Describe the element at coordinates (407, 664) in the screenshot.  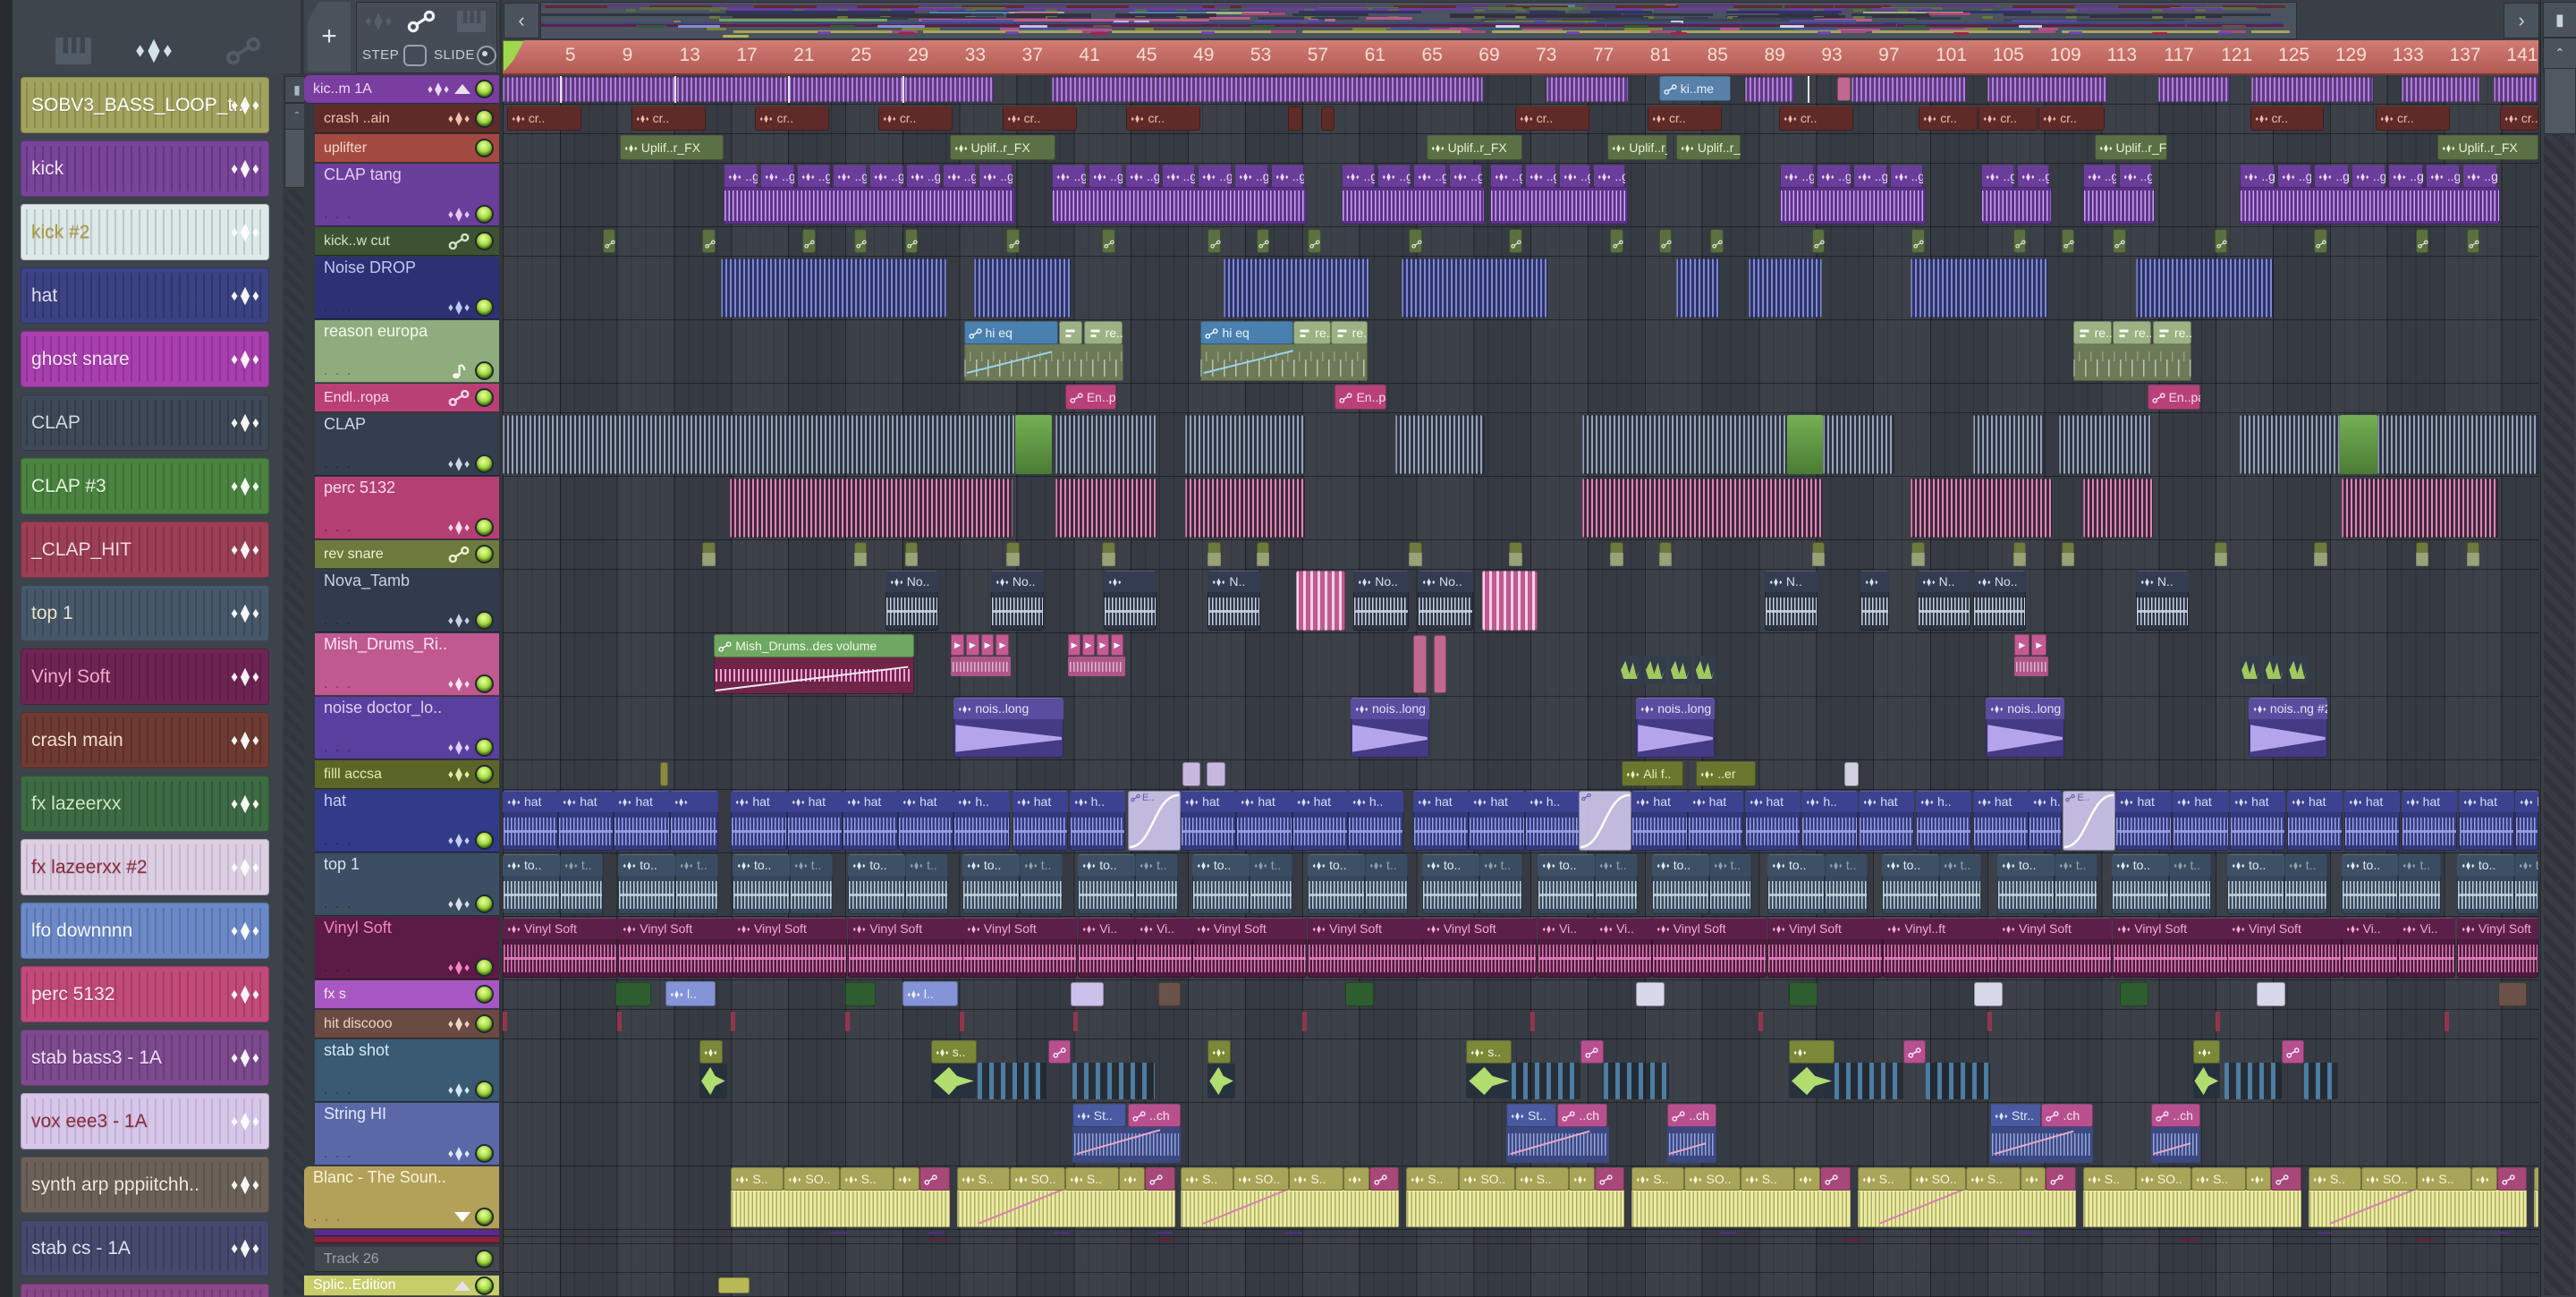
I see `track-header-Mish_Drums_Ri..: Mish_Drums_Ri.. . . .` at that location.